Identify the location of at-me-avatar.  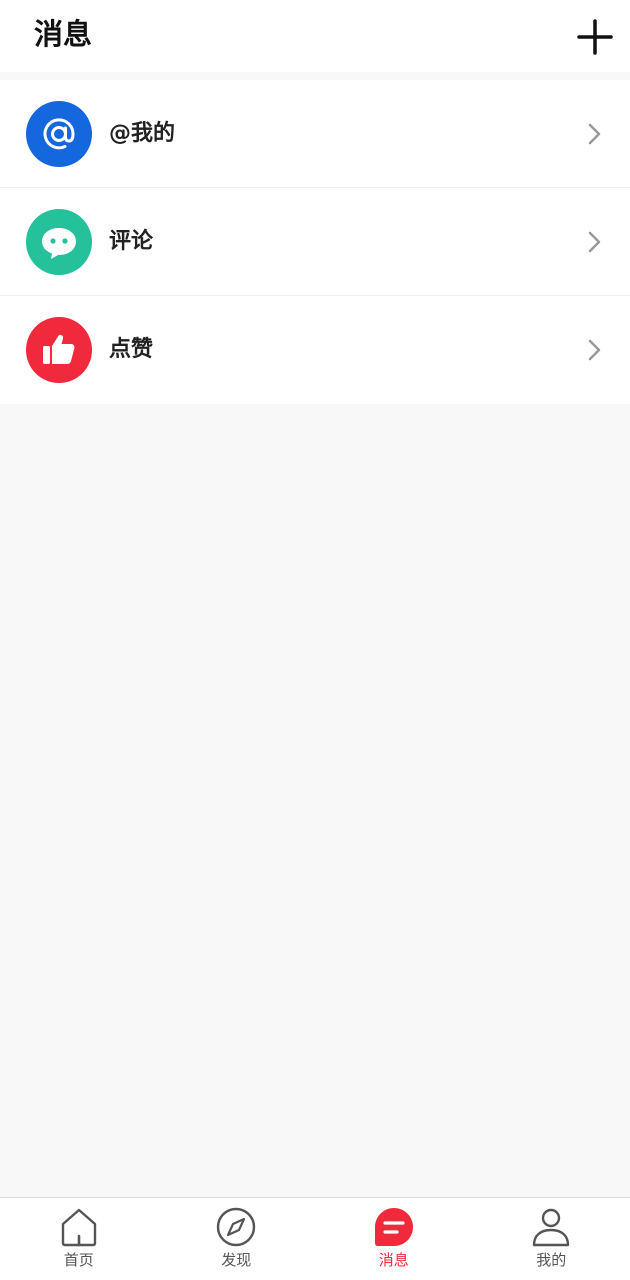
(59, 134).